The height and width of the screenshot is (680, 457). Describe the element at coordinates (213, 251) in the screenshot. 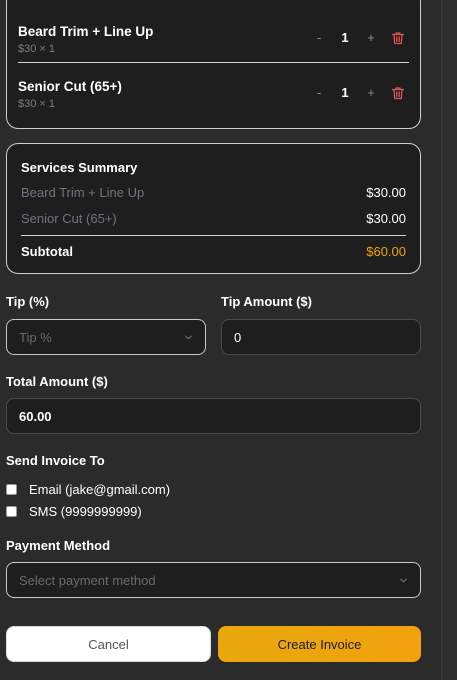

I see `subtotal-row: Subtotal $60.00` at that location.